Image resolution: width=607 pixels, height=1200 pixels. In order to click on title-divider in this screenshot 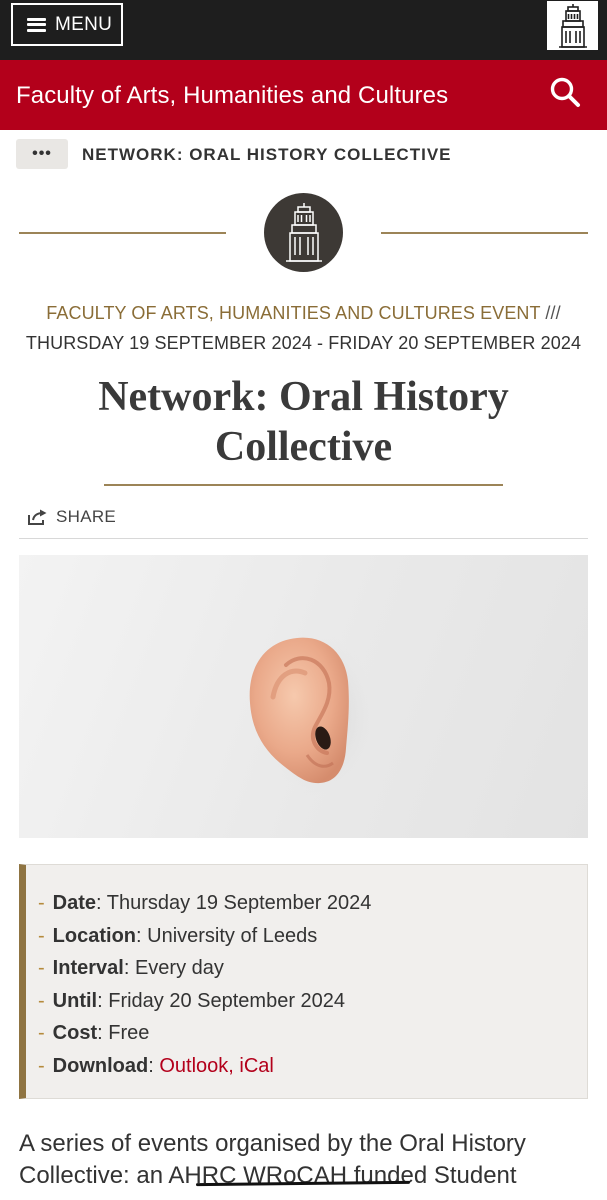, I will do `click(303, 485)`.